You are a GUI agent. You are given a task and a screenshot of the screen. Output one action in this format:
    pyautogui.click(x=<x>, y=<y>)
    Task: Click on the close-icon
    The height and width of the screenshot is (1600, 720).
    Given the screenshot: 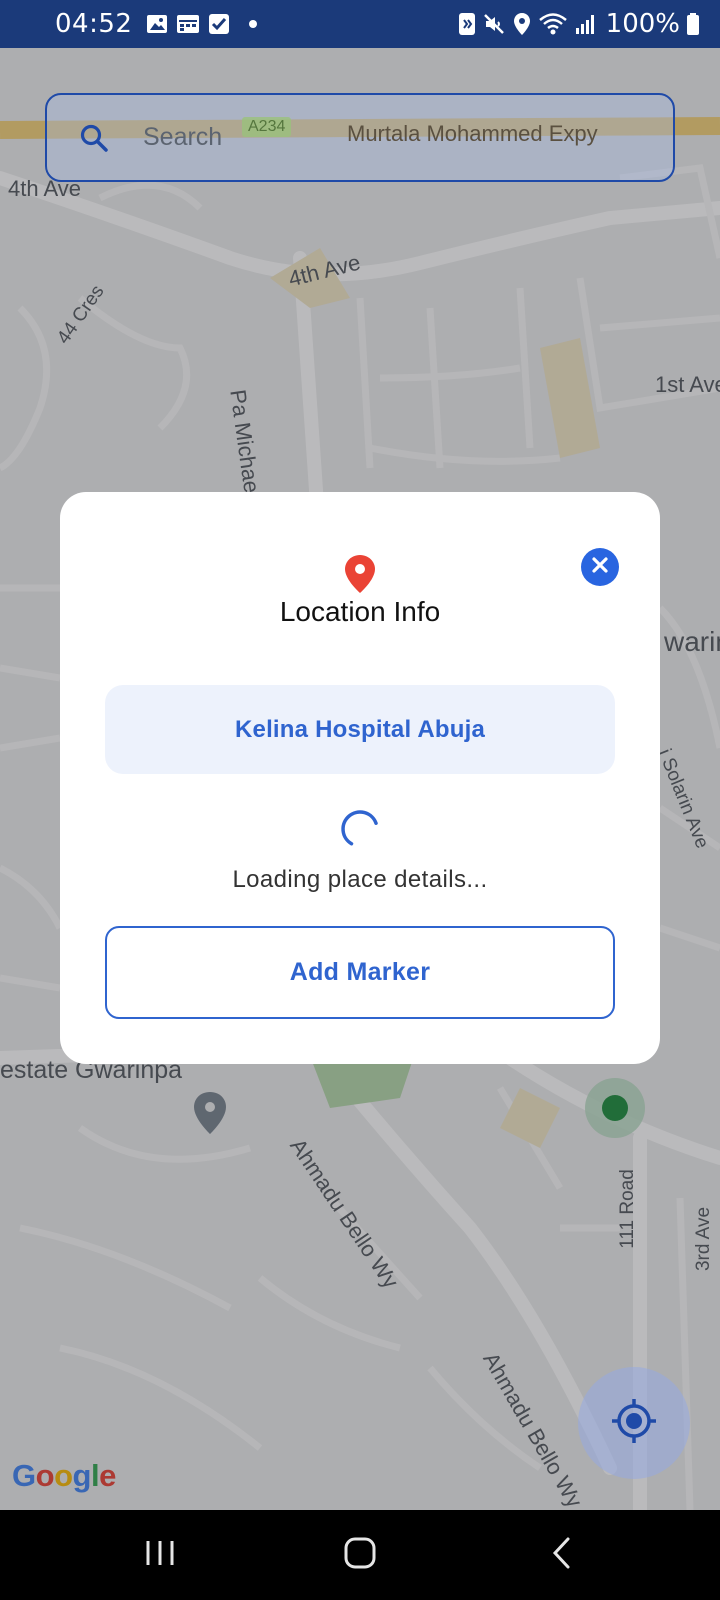 What is the action you would take?
    pyautogui.click(x=600, y=567)
    